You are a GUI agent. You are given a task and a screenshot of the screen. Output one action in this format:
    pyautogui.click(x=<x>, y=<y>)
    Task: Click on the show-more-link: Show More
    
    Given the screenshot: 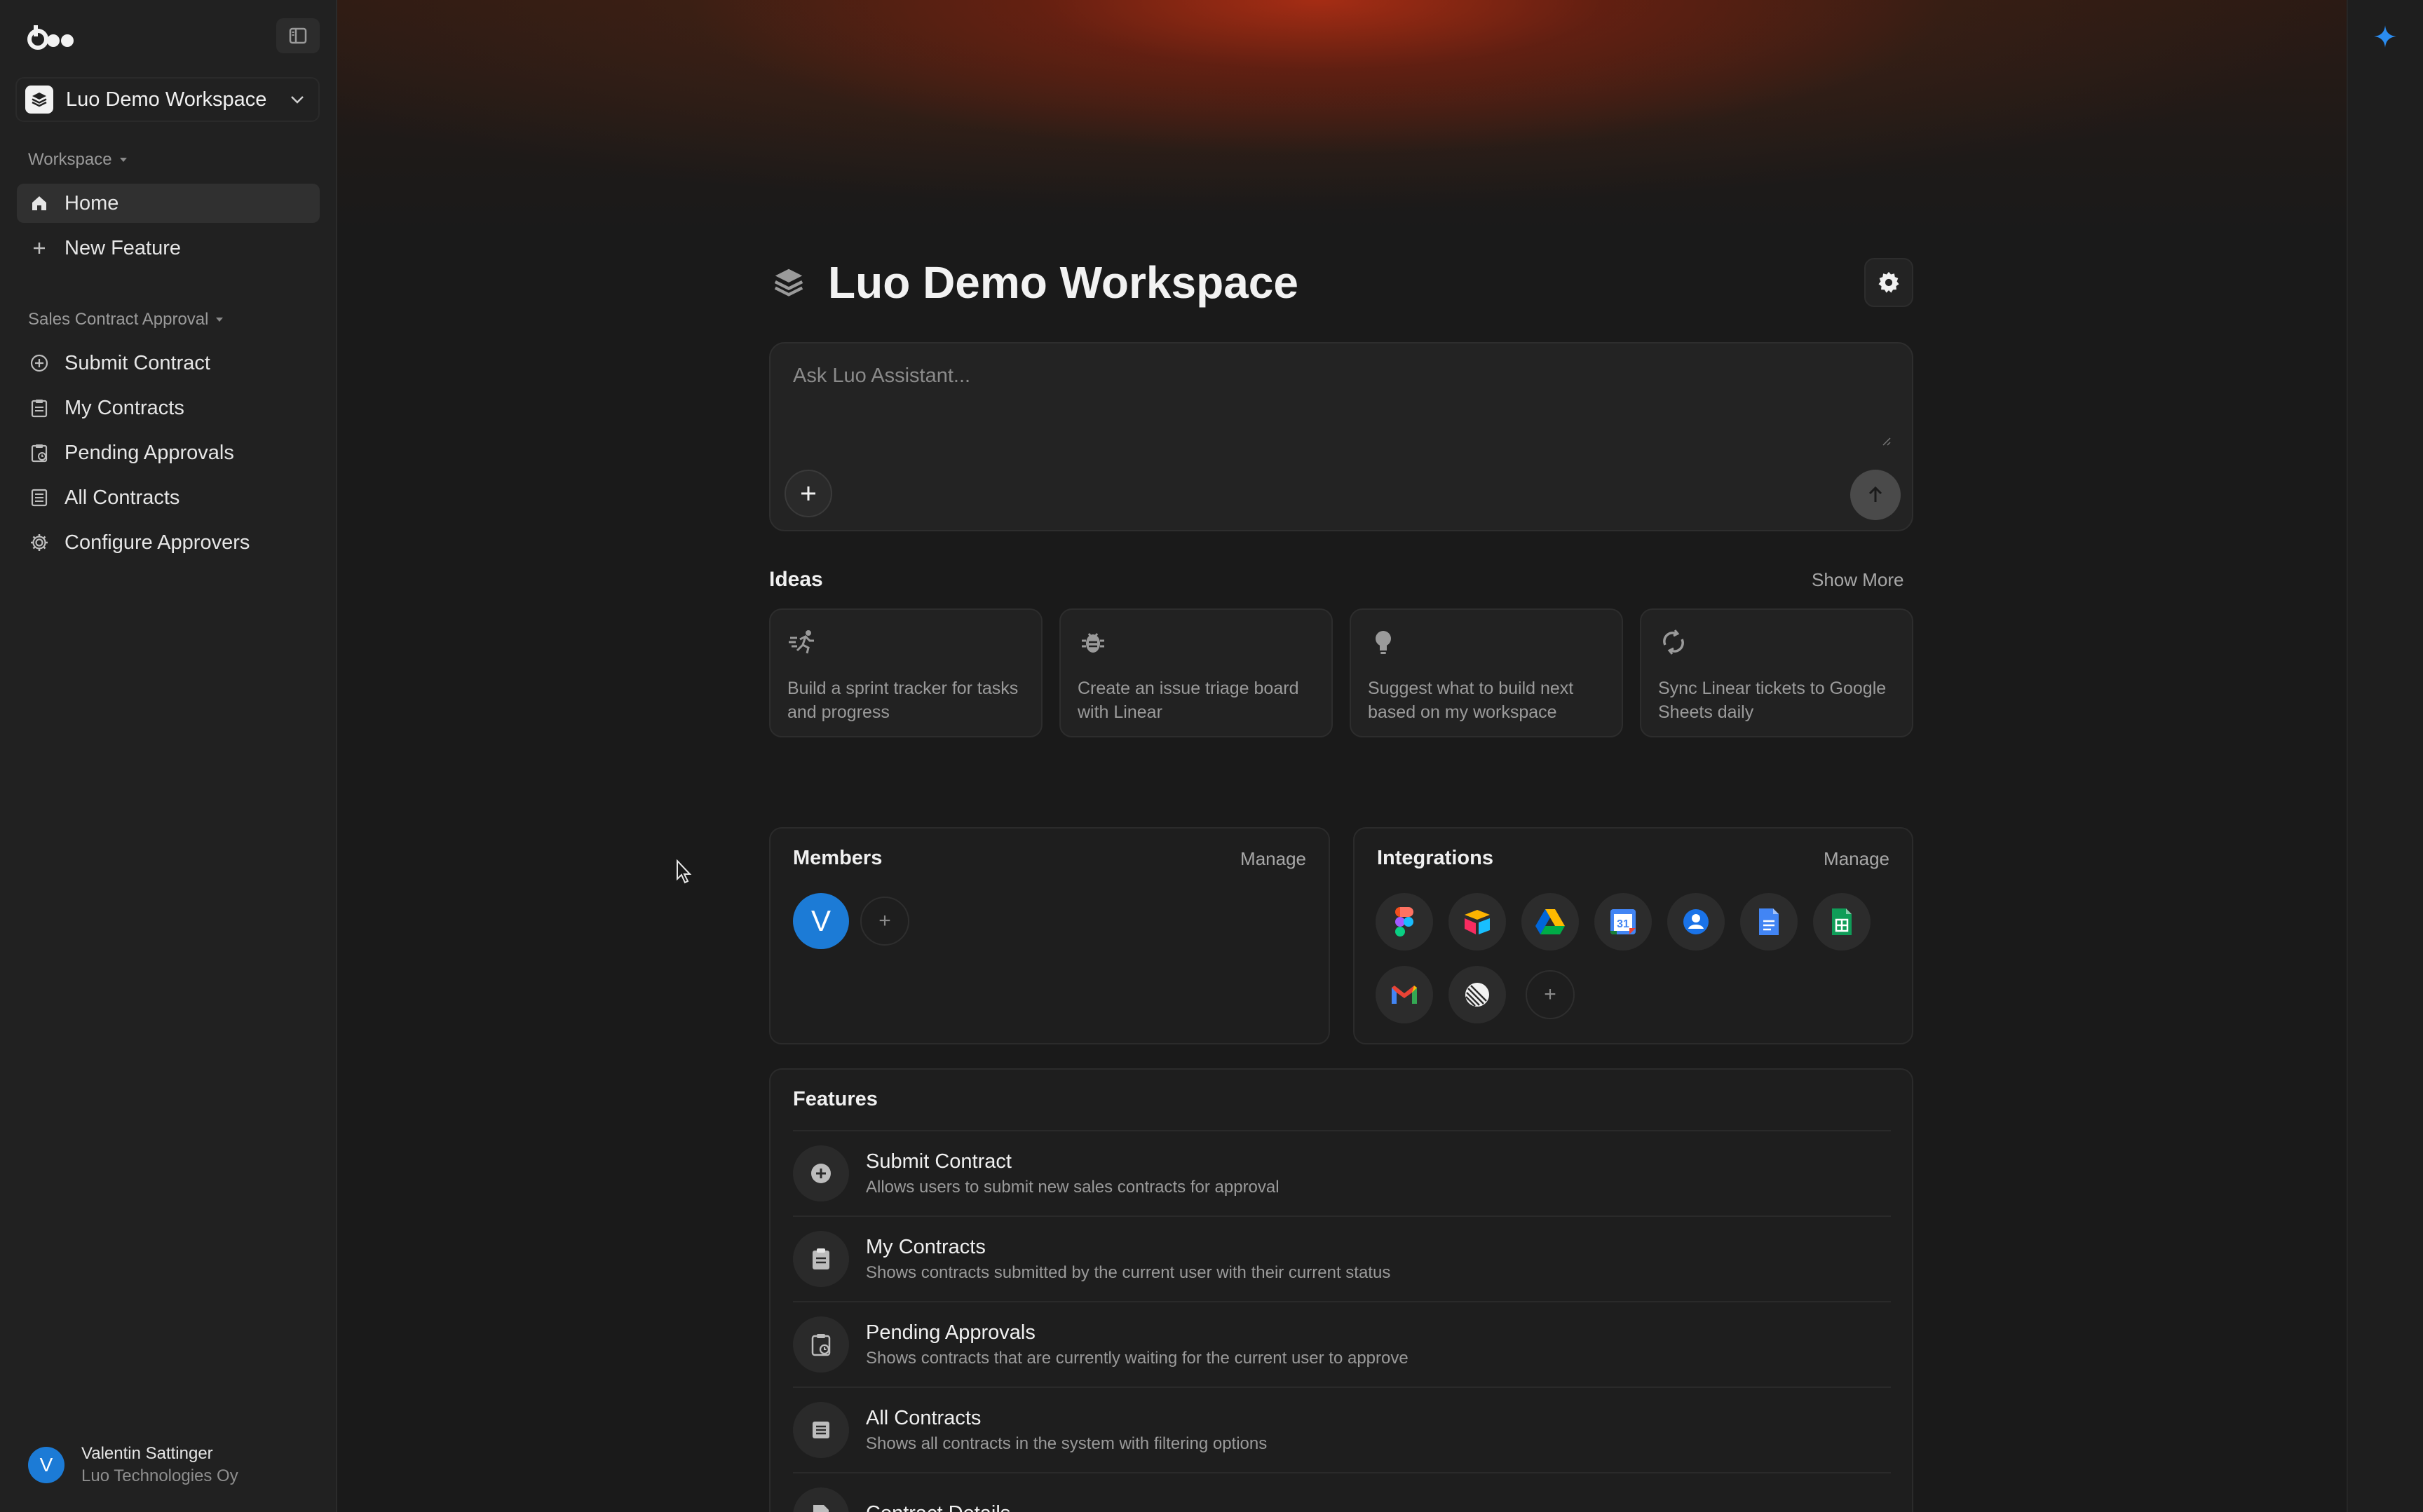 What is the action you would take?
    pyautogui.click(x=1858, y=580)
    